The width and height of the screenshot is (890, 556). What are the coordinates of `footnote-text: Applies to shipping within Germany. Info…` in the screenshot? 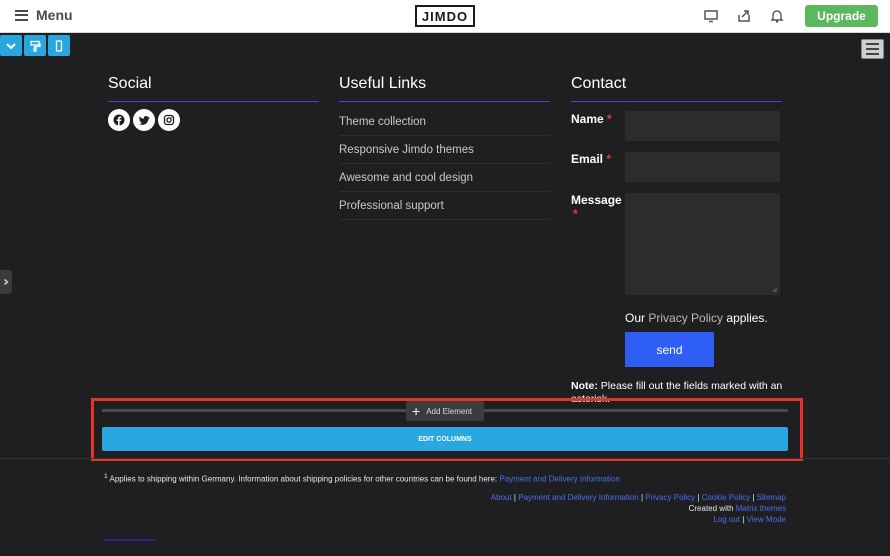 It's located at (303, 479).